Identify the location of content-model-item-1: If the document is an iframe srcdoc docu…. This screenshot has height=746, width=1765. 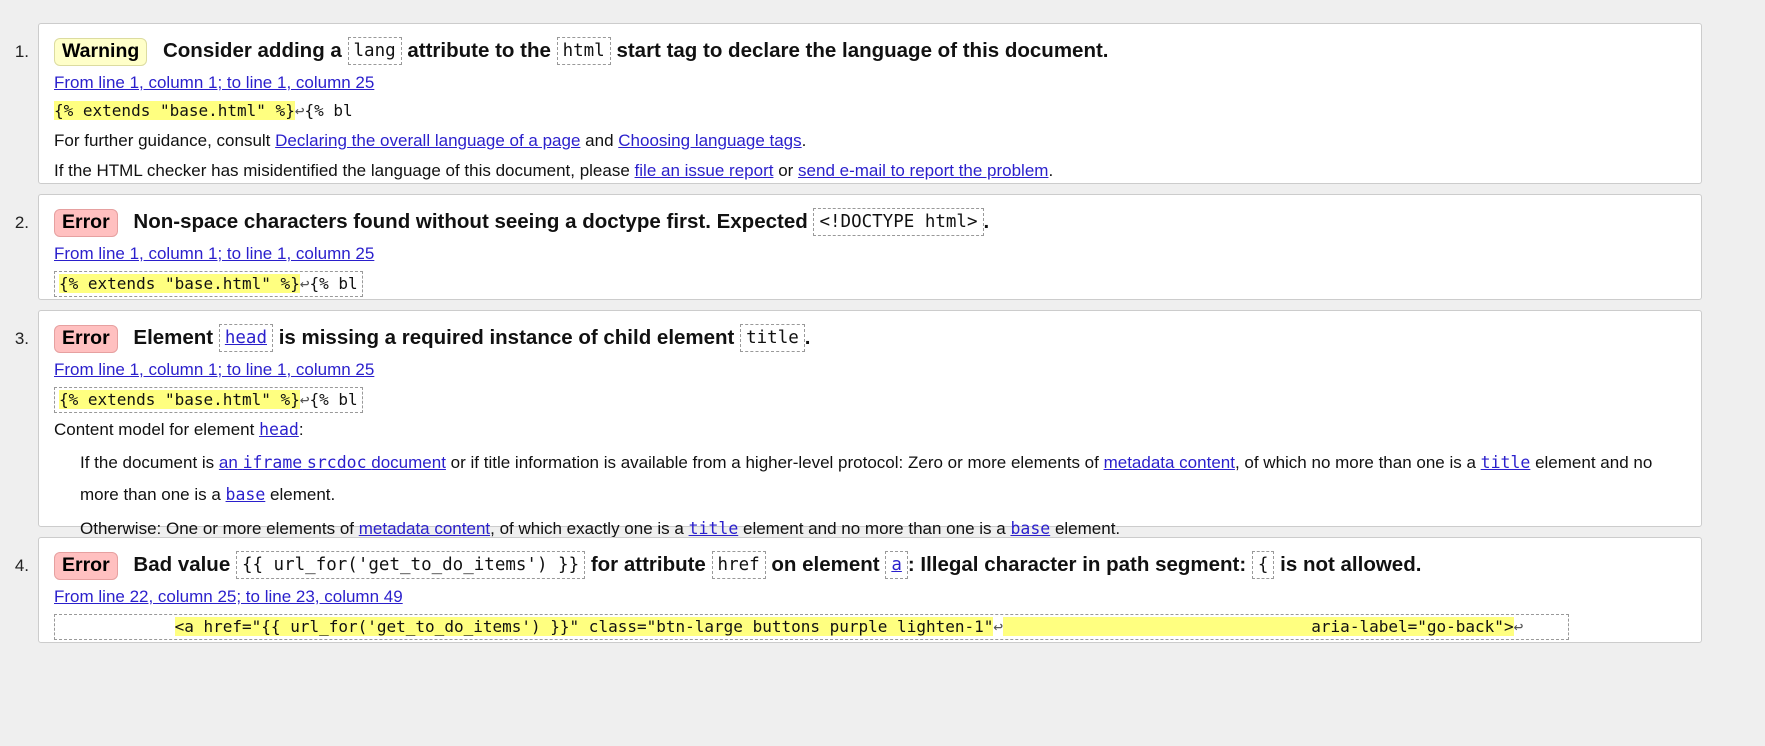
(883, 479).